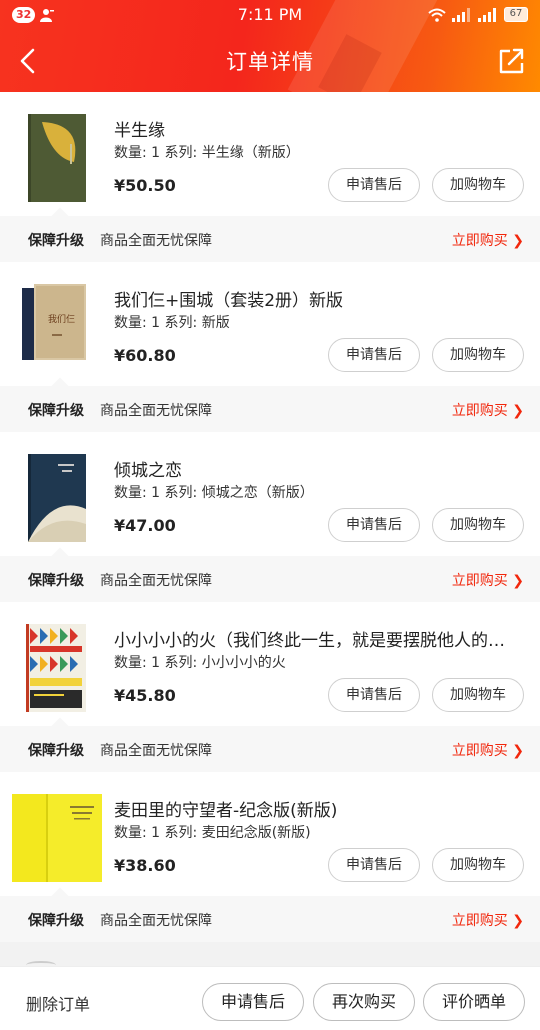  Describe the element at coordinates (511, 61) in the screenshot. I see `share-icon` at that location.